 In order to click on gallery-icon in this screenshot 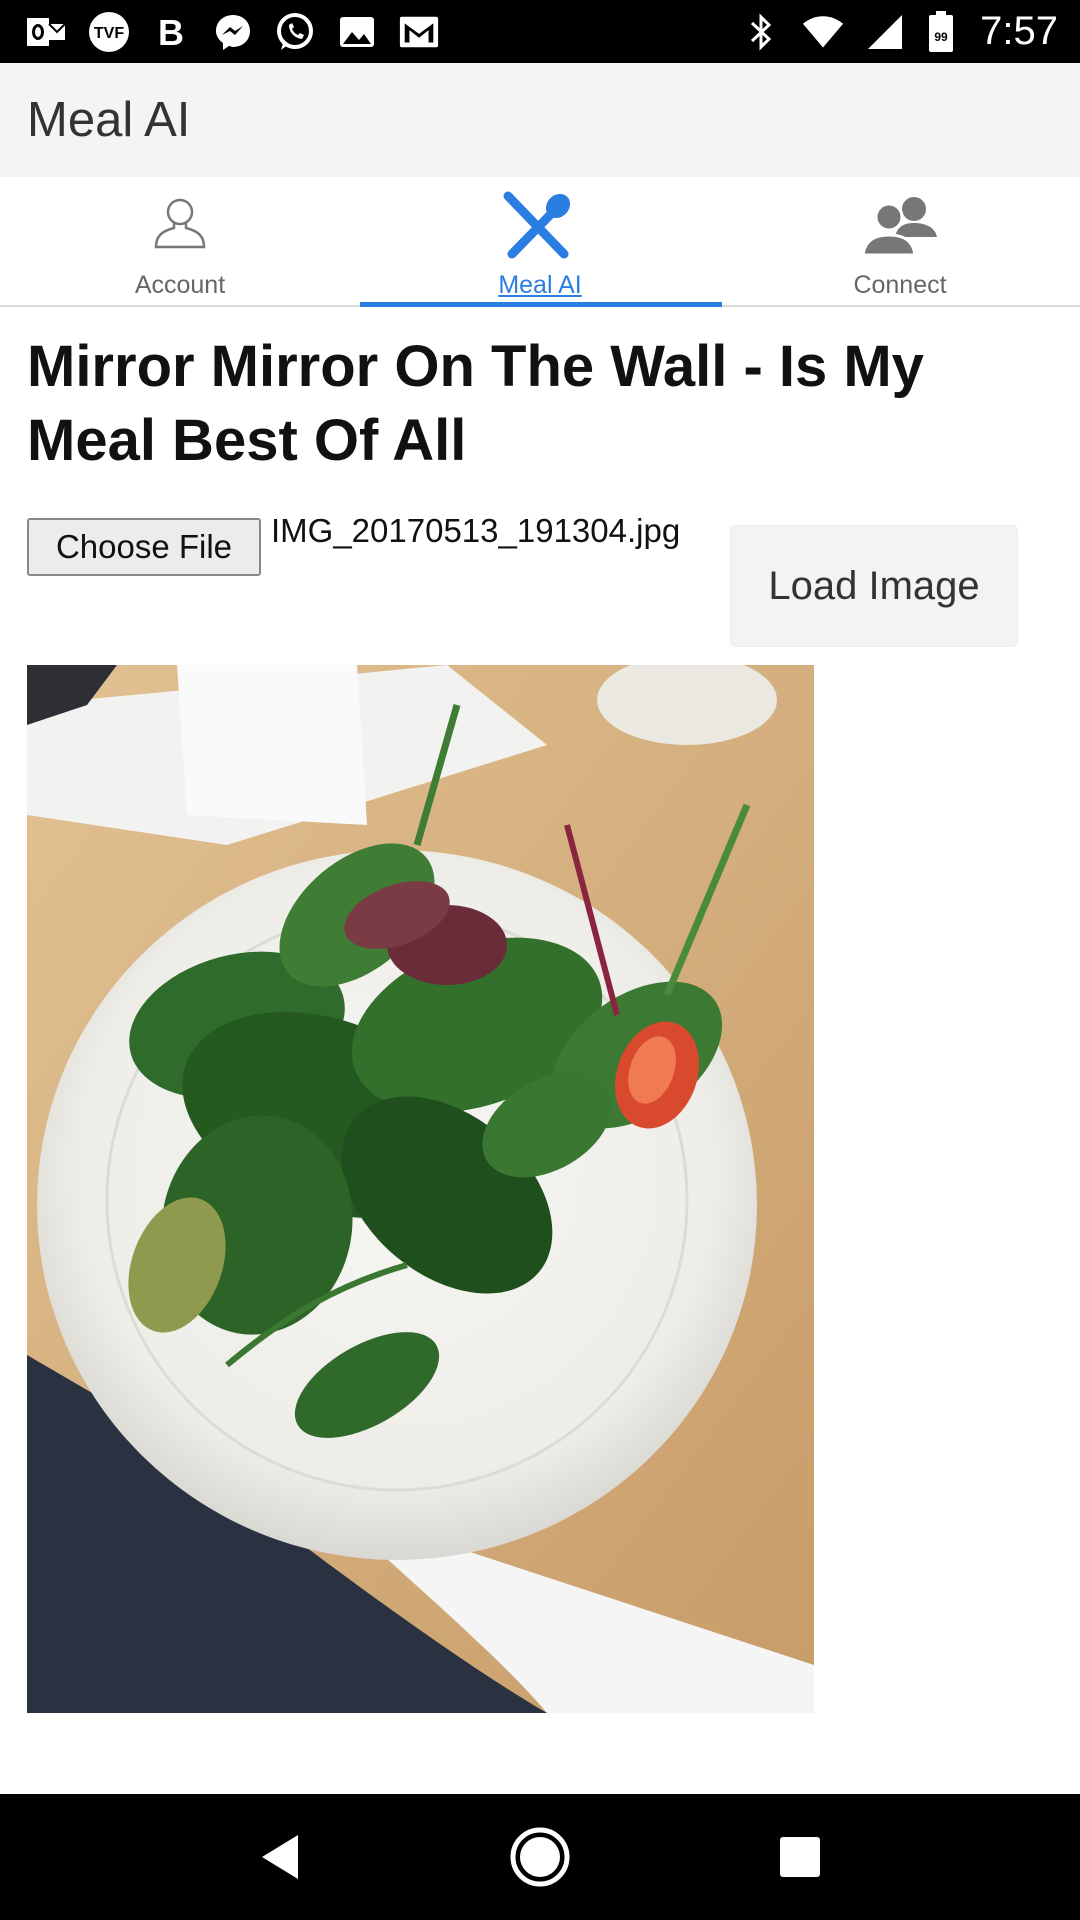, I will do `click(357, 32)`.